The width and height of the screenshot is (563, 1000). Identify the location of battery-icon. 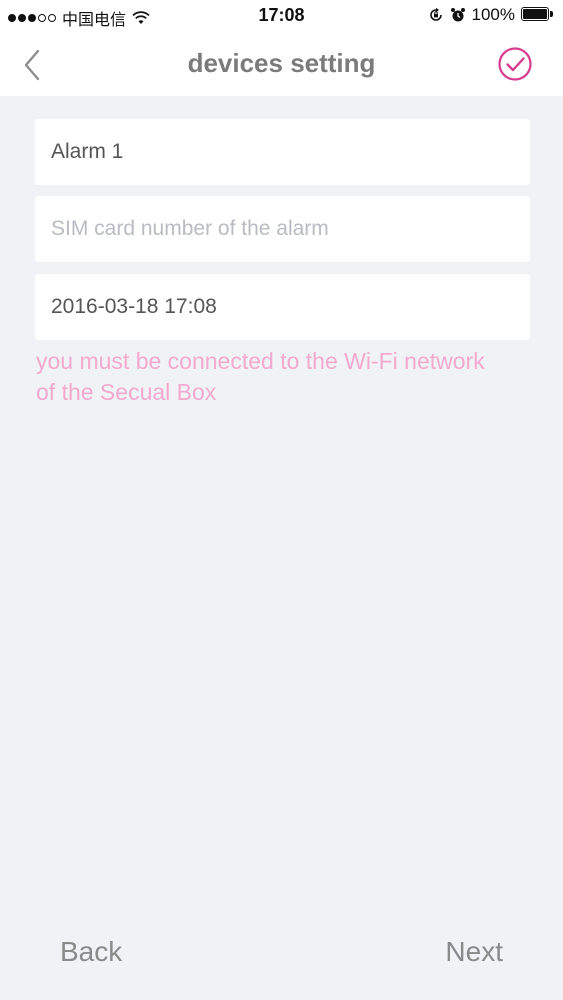
(537, 15).